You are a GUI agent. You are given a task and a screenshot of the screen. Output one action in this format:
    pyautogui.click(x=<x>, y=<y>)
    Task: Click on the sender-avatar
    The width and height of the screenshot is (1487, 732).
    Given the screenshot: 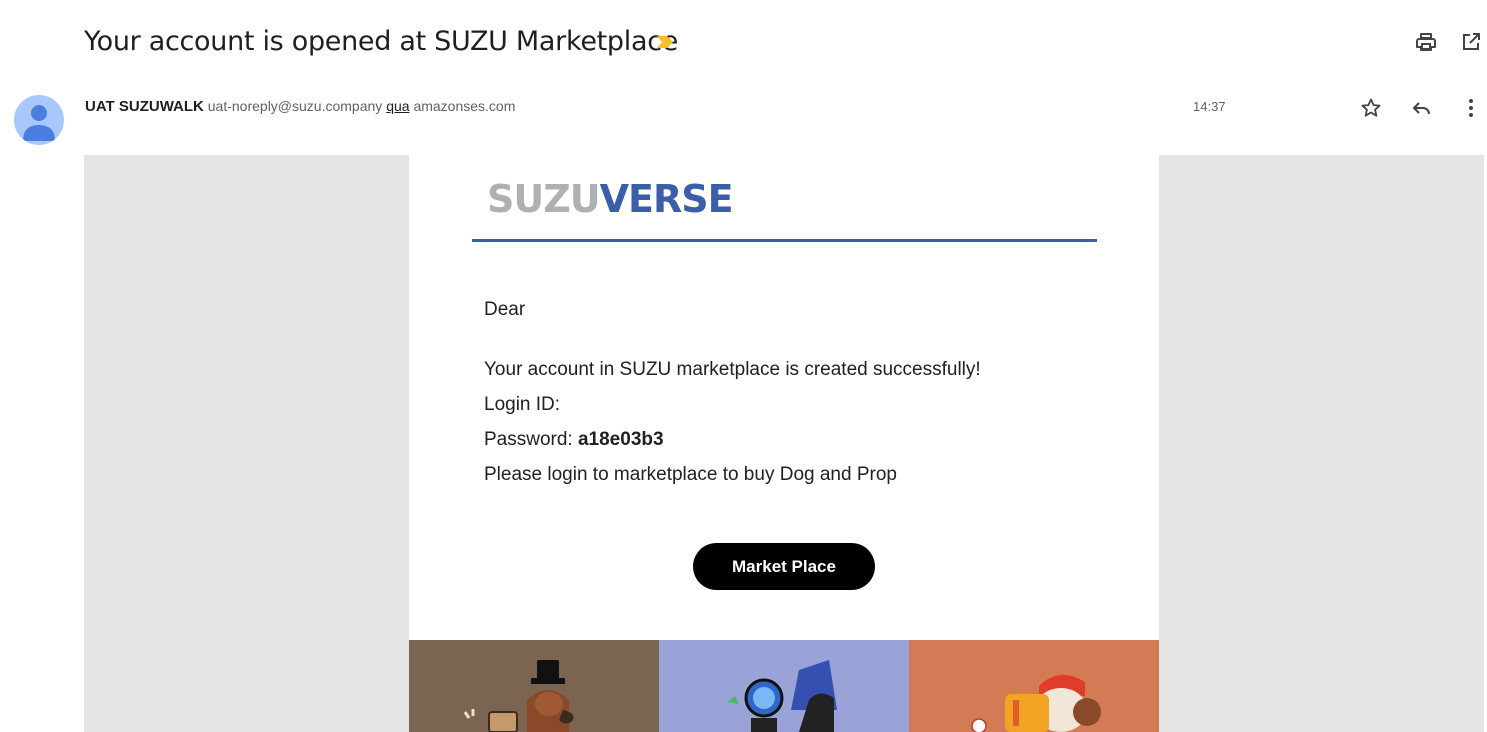 What is the action you would take?
    pyautogui.click(x=39, y=120)
    